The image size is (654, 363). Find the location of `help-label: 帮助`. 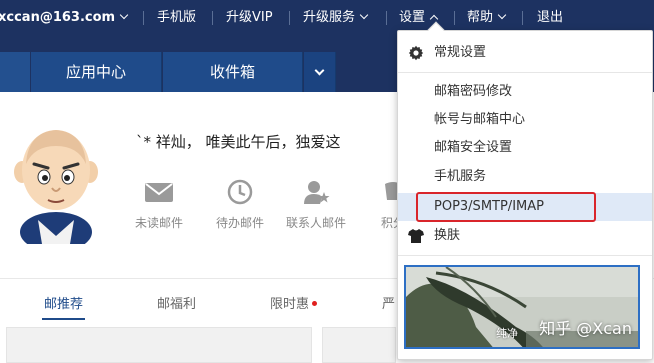

help-label: 帮助 is located at coordinates (480, 17).